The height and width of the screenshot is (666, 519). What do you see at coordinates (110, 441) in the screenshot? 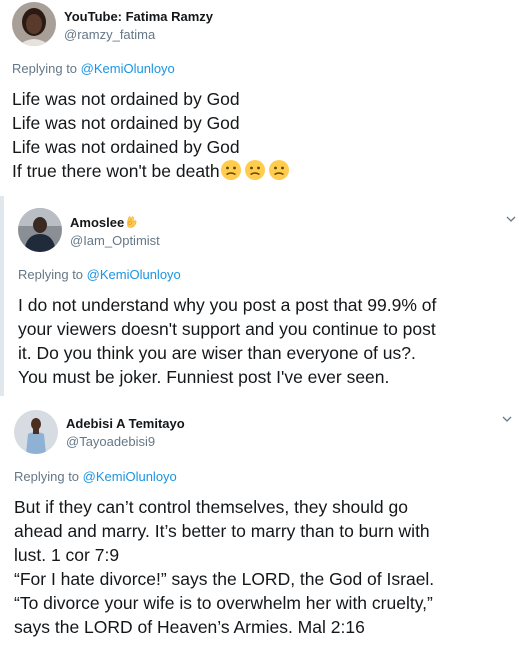
I see `user-handle: @Tayoadebisi9` at bounding box center [110, 441].